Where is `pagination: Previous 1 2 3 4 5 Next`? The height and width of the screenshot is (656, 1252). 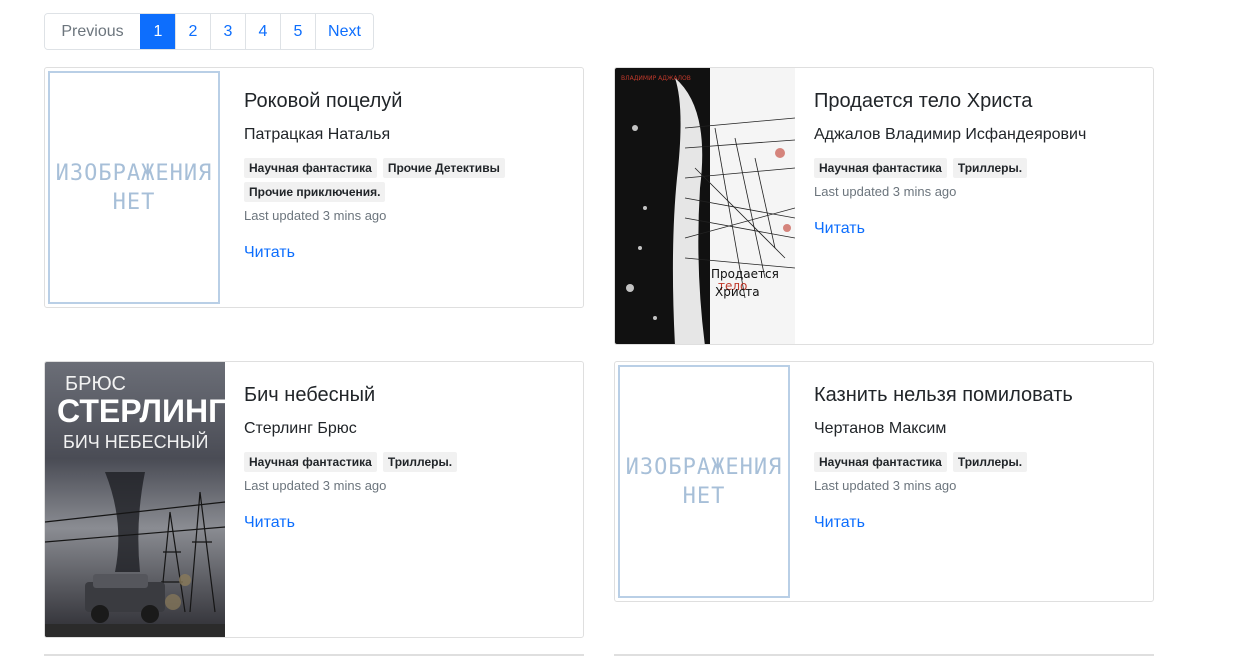 pagination: Previous 1 2 3 4 5 Next is located at coordinates (209, 31).